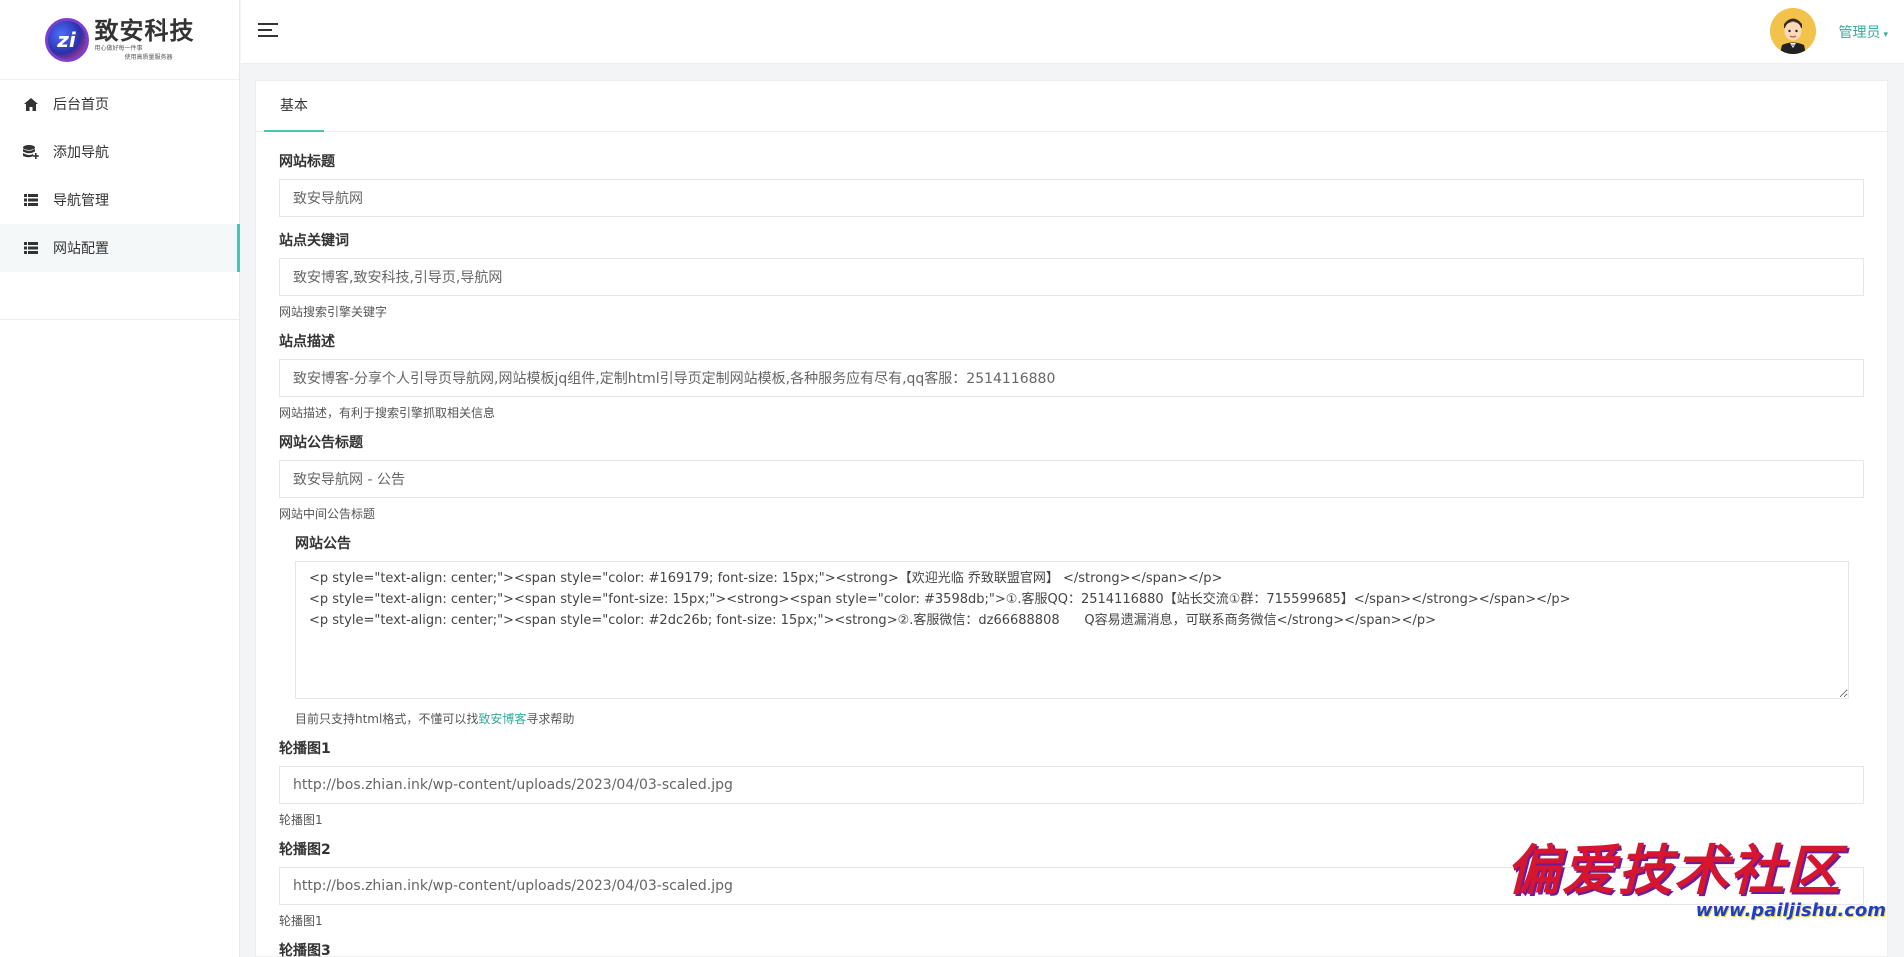 This screenshot has height=957, width=1904. What do you see at coordinates (305, 950) in the screenshot?
I see `banner3-label: 轮播图3` at bounding box center [305, 950].